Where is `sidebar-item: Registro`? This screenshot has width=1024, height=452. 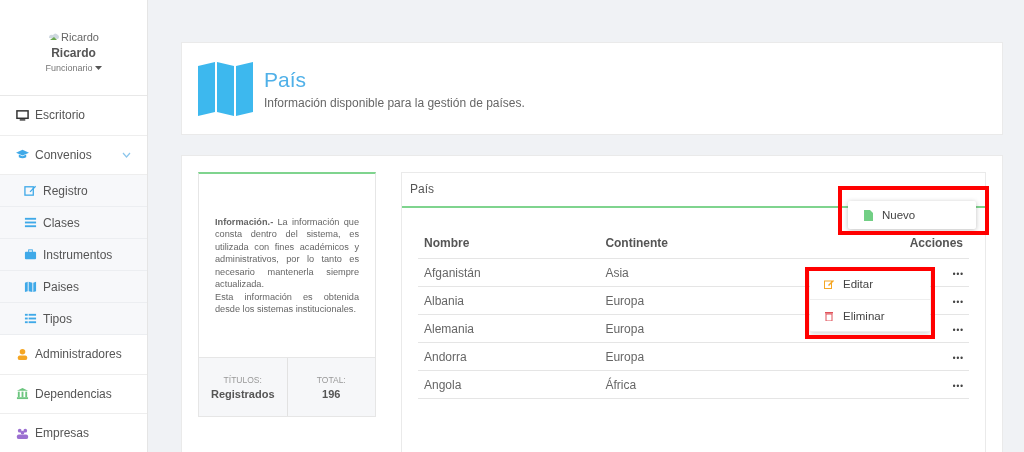 sidebar-item: Registro is located at coordinates (73, 191).